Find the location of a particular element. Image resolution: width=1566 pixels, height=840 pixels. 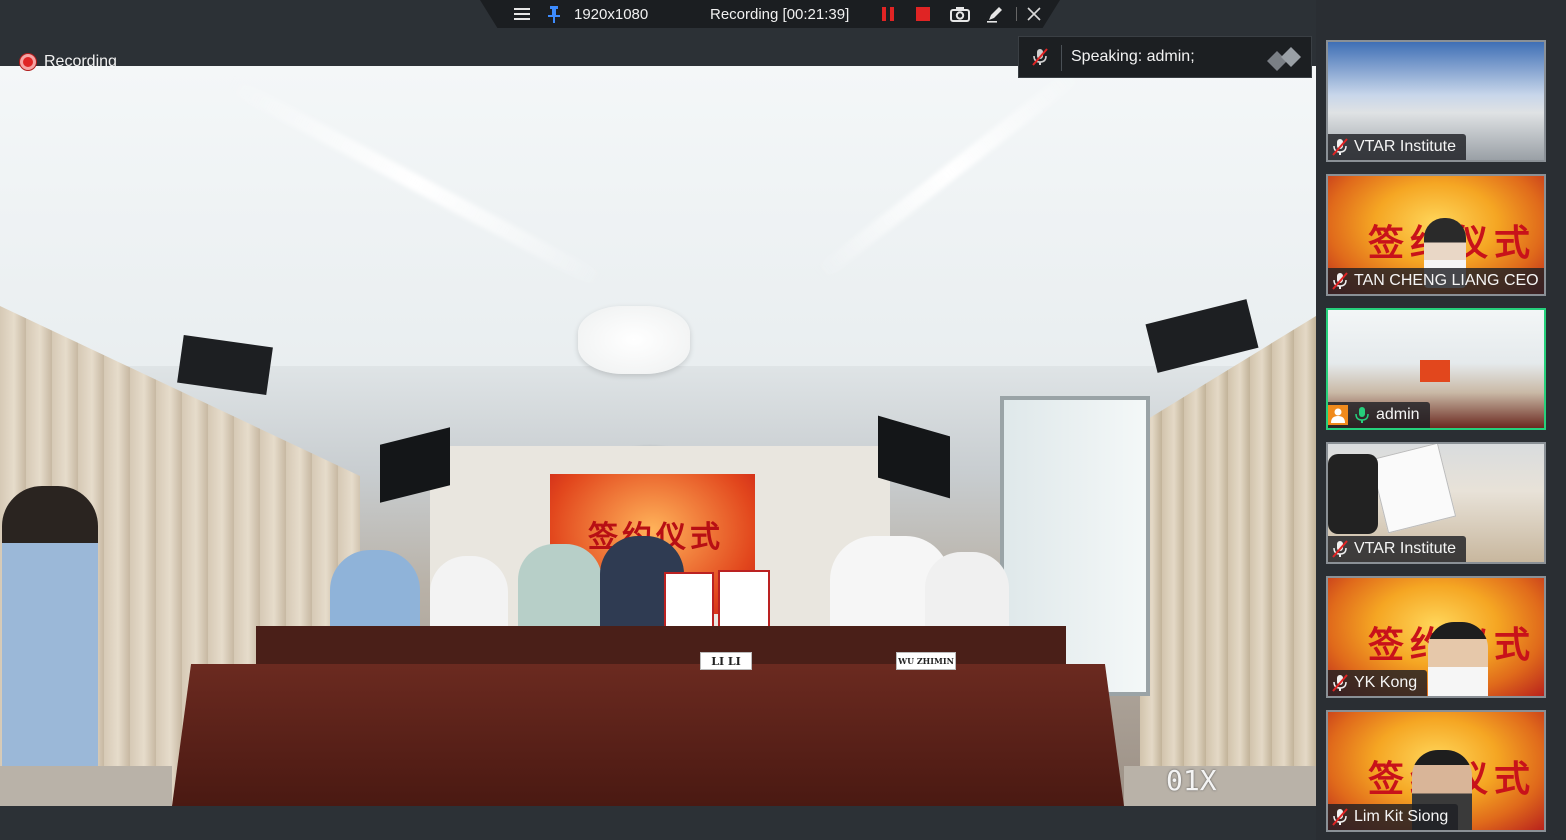

participant-name-bar: Lim Kit Siong is located at coordinates (1393, 817).